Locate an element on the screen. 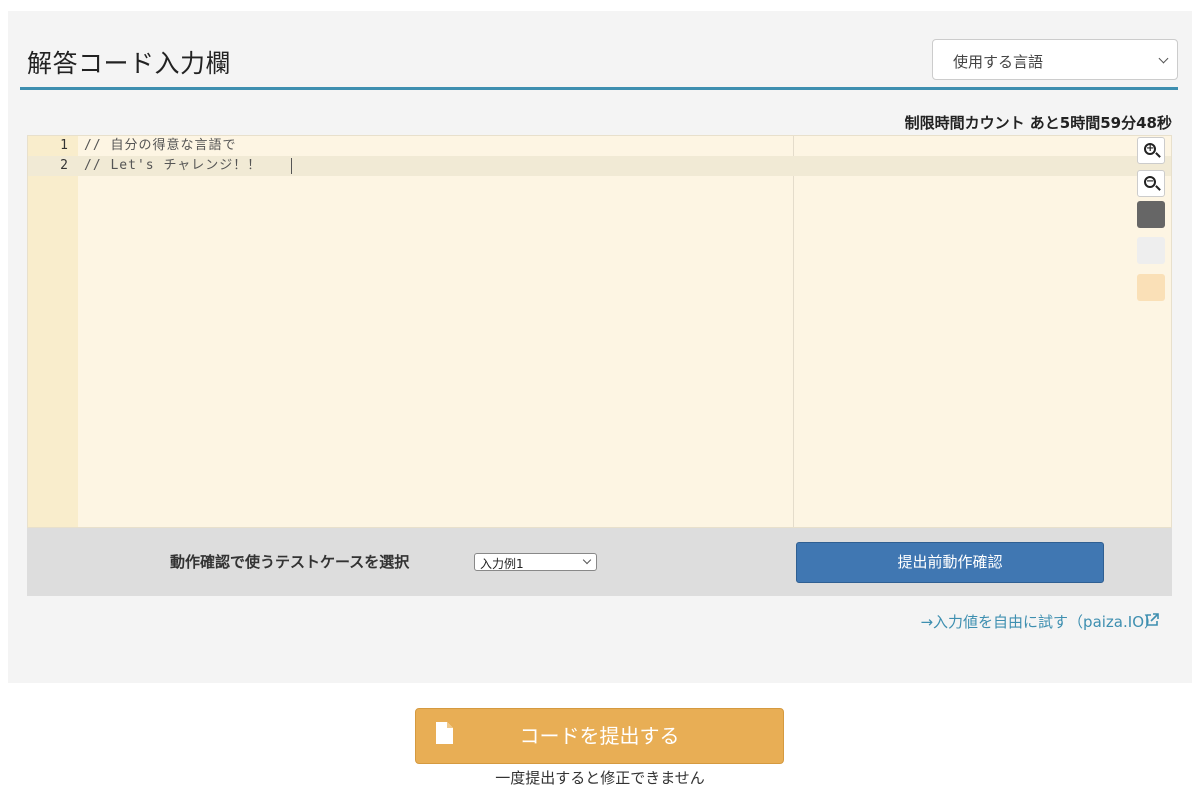  submit-code-button: コードを提出する is located at coordinates (599, 736).